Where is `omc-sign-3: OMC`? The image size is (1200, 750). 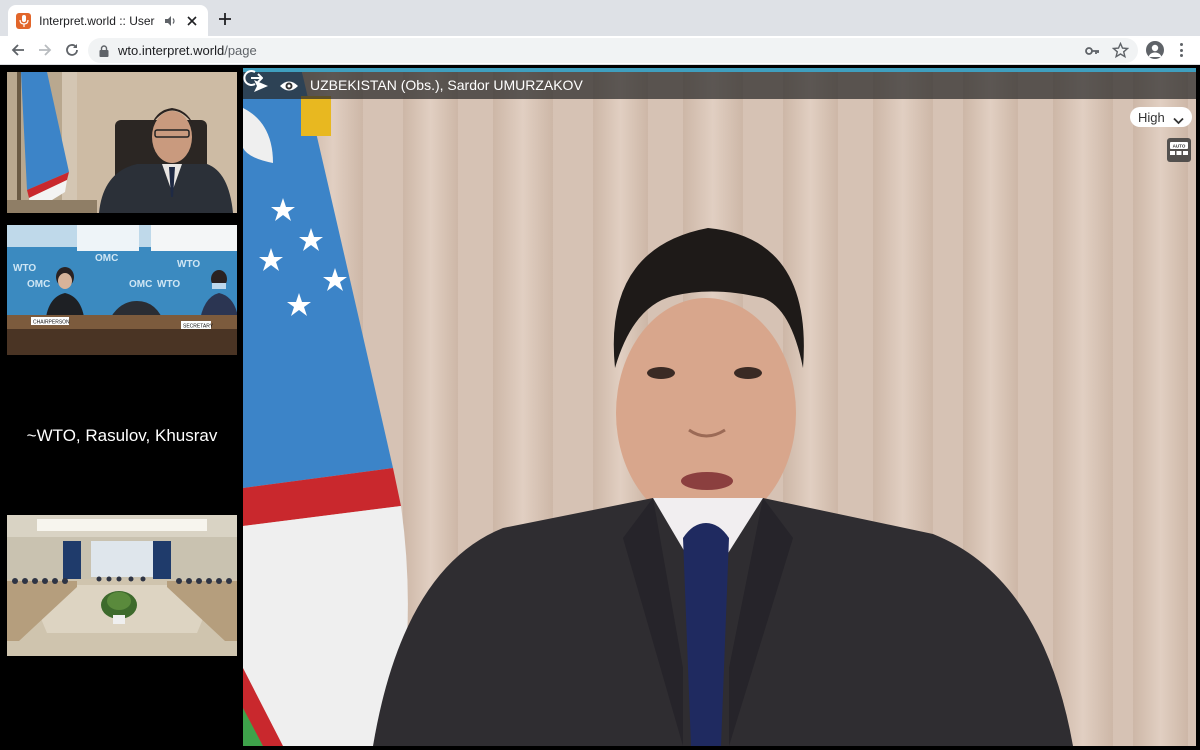
omc-sign-3: OMC is located at coordinates (140, 284).